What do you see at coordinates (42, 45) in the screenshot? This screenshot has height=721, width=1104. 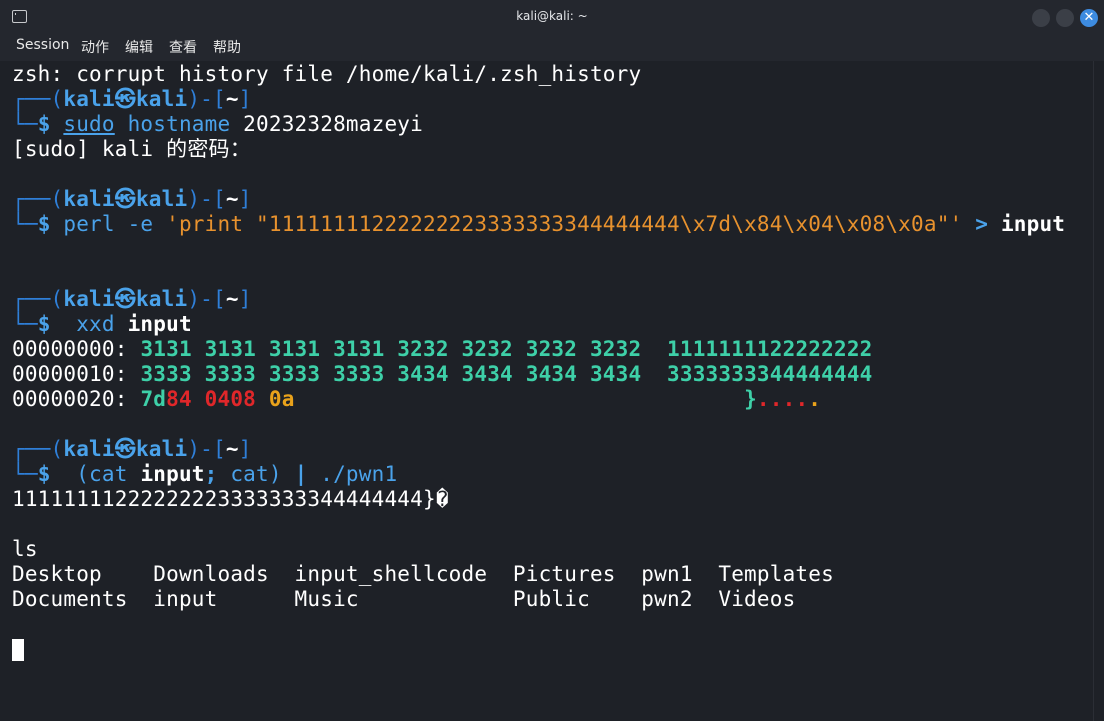 I see `menu-session: Session` at bounding box center [42, 45].